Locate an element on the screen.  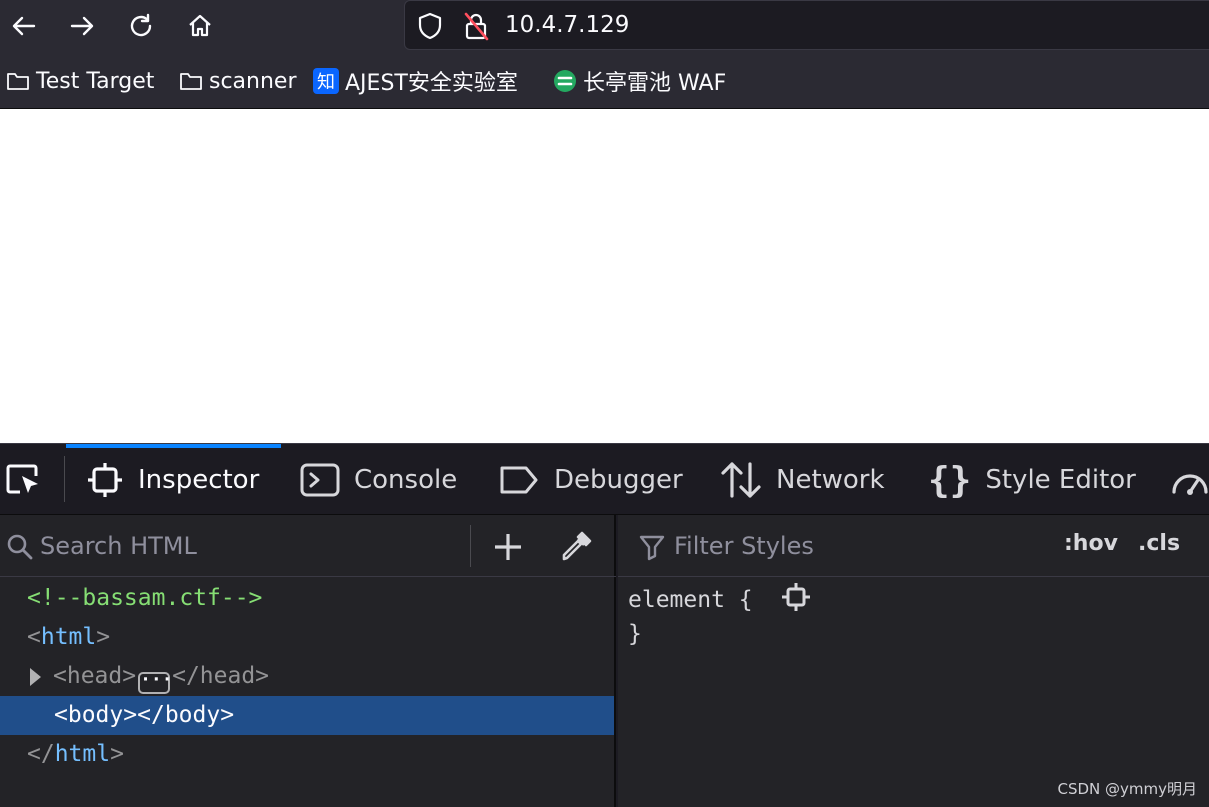
element-rule-header: element { is located at coordinates (720, 600).